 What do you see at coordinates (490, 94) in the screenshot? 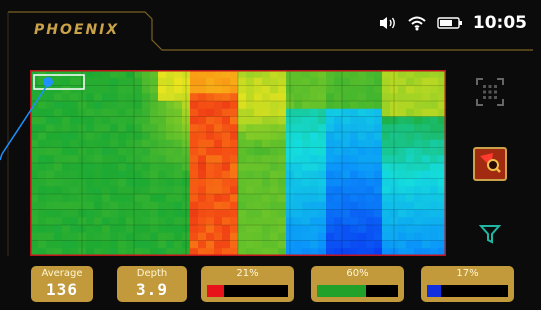
I see `grid-select-button` at bounding box center [490, 94].